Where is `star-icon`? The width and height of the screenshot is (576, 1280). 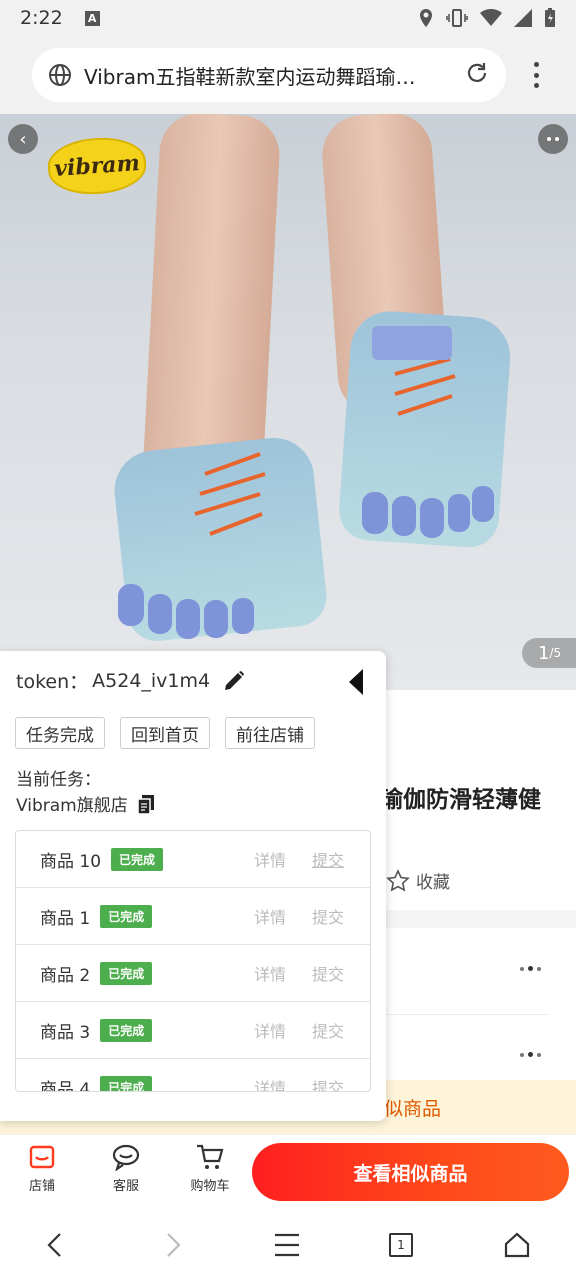 star-icon is located at coordinates (398, 880).